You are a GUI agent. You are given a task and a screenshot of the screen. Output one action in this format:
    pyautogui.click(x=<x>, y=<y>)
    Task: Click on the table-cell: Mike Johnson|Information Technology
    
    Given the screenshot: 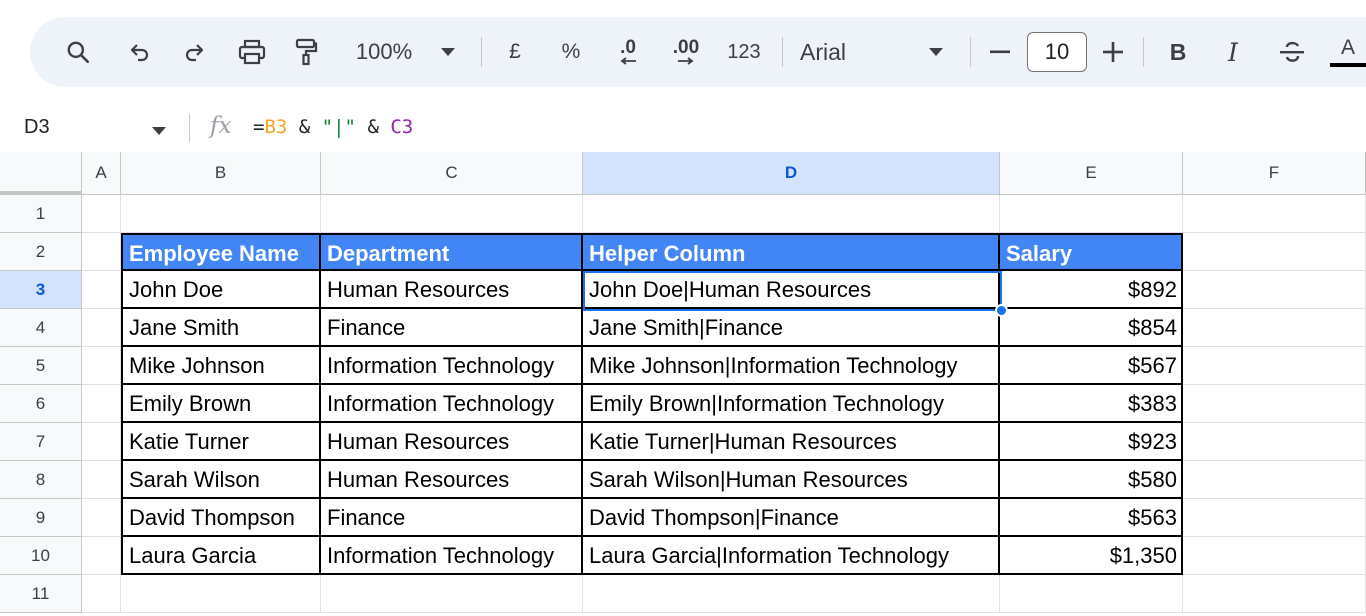 What is the action you would take?
    pyautogui.click(x=791, y=366)
    